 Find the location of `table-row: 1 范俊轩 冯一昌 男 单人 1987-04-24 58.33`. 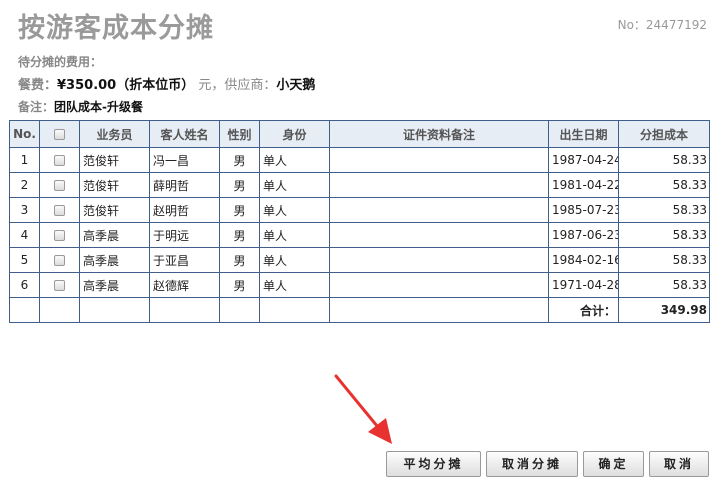

table-row: 1 范俊轩 冯一昌 男 单人 1987-04-24 58.33 is located at coordinates (359, 160).